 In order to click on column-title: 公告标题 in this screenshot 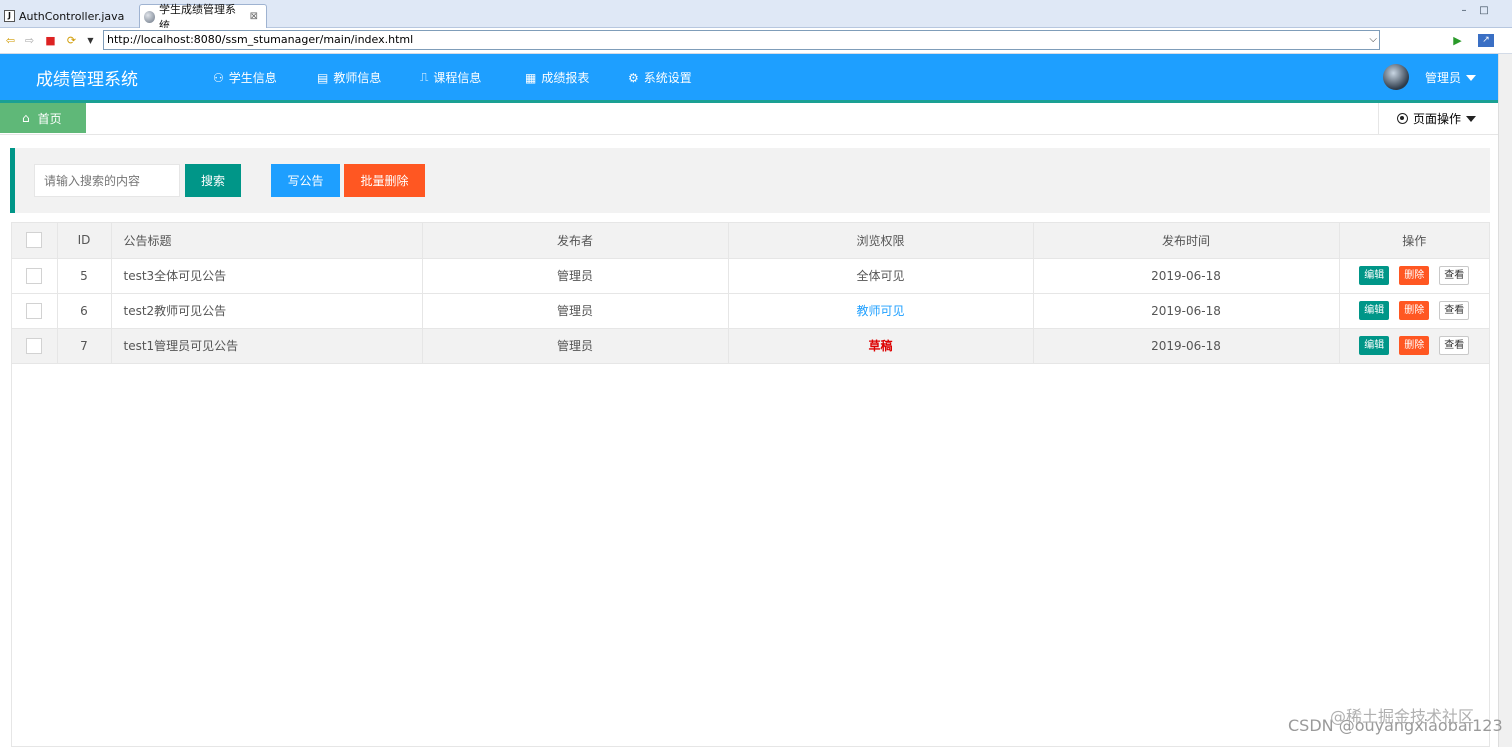, I will do `click(267, 241)`.